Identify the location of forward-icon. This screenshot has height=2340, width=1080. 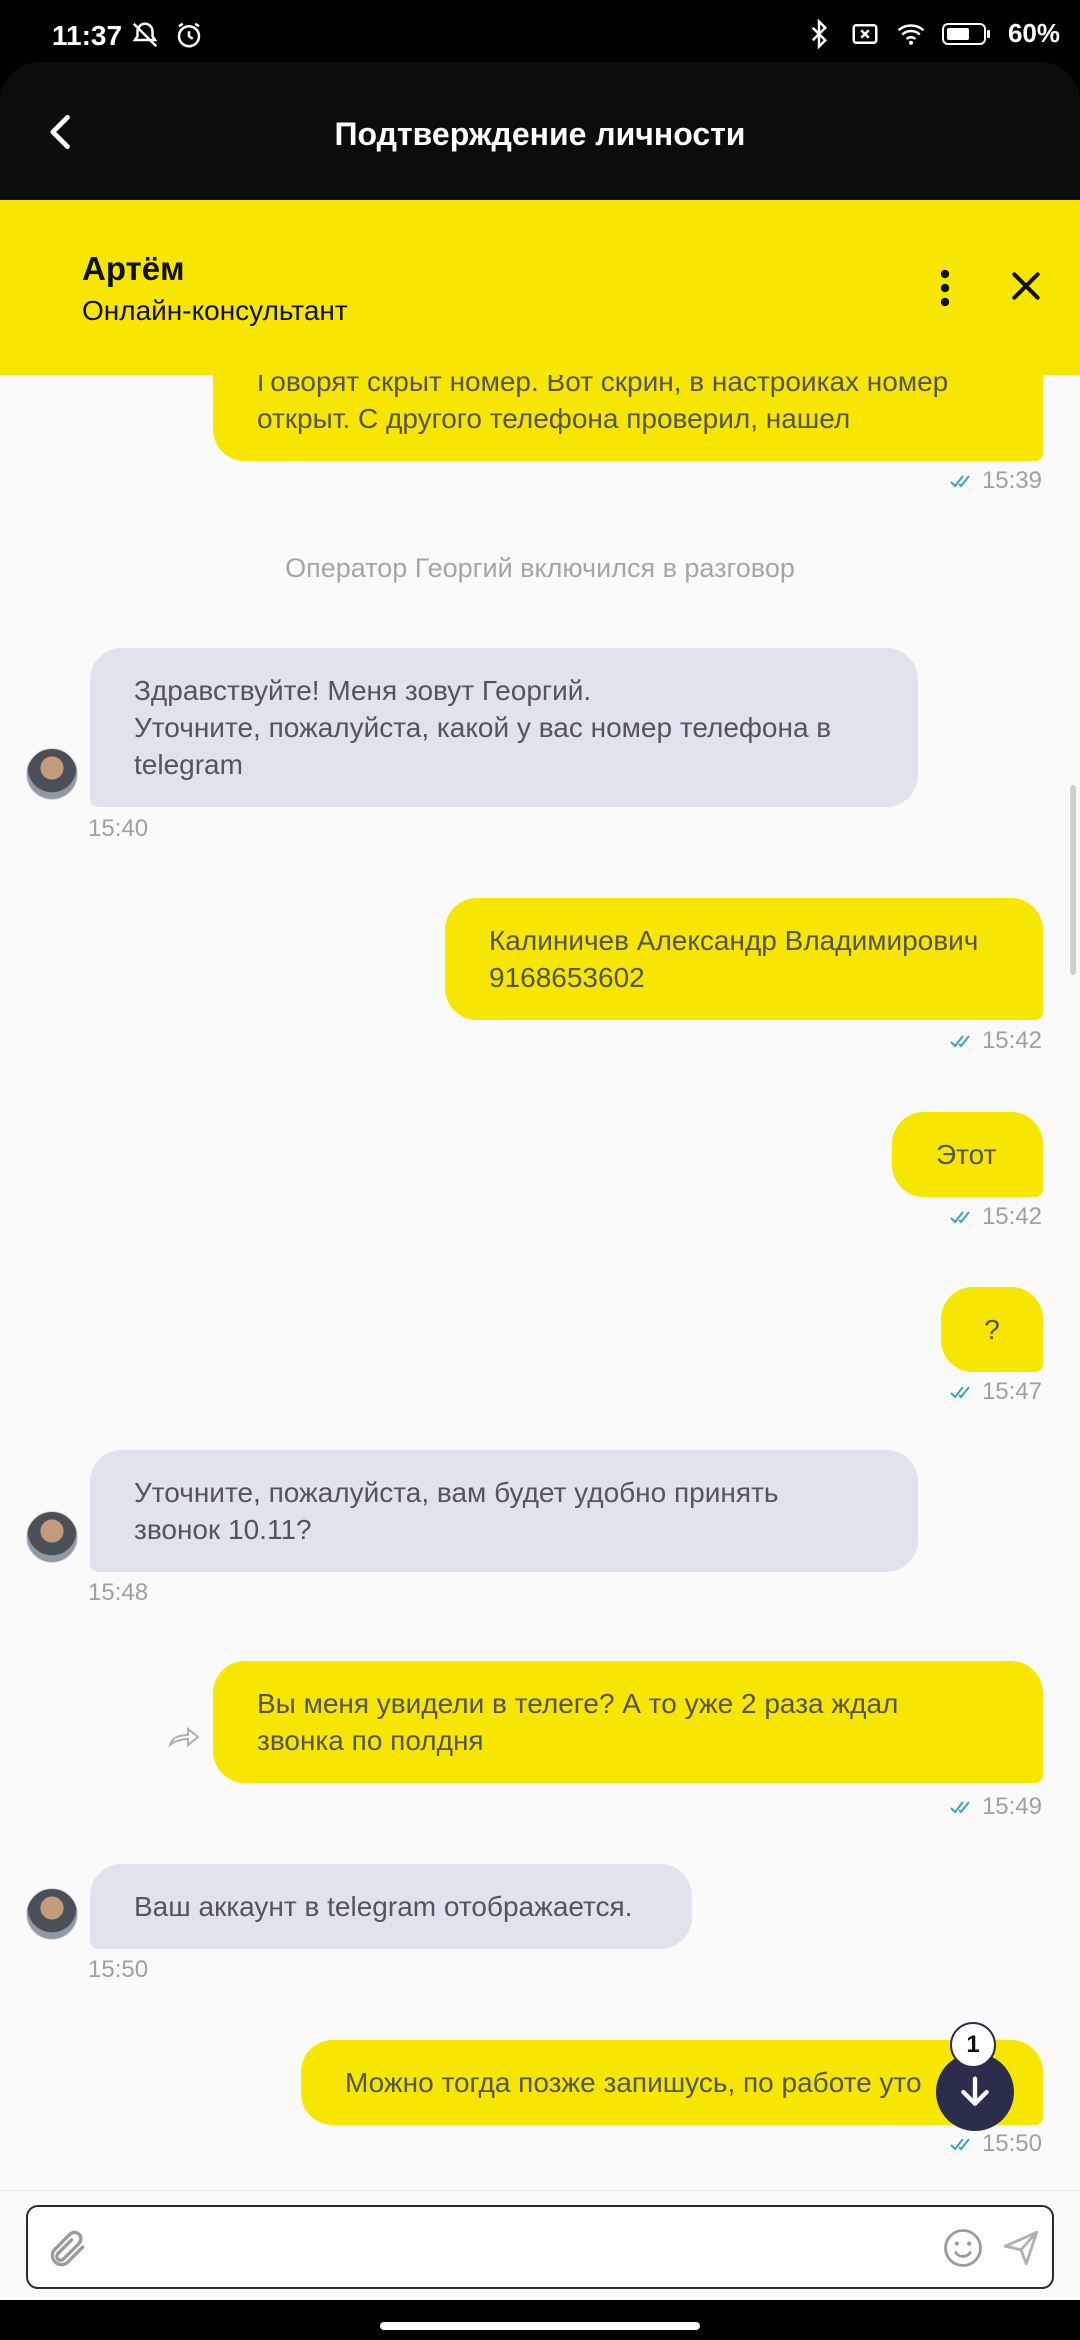
(184, 1737).